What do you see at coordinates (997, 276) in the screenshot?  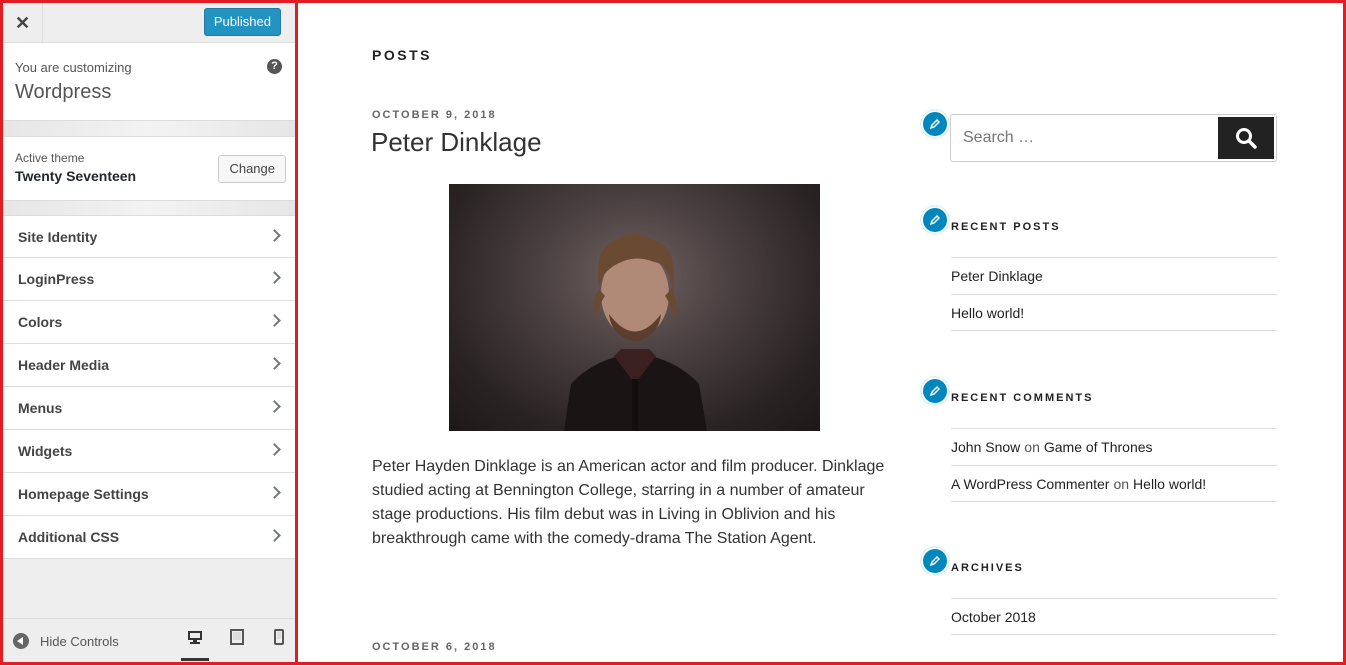 I see `recent-post-link: Peter Dinklage` at bounding box center [997, 276].